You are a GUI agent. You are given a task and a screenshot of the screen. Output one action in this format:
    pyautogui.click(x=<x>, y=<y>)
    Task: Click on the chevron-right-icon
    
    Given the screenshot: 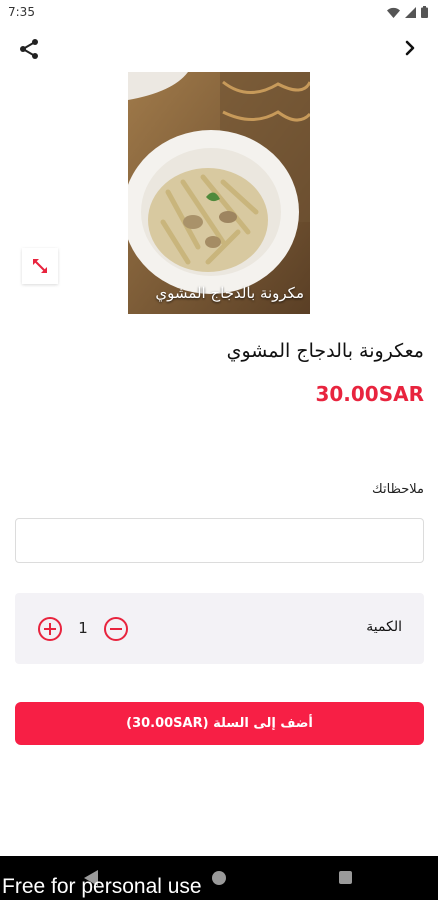 What is the action you would take?
    pyautogui.click(x=410, y=48)
    